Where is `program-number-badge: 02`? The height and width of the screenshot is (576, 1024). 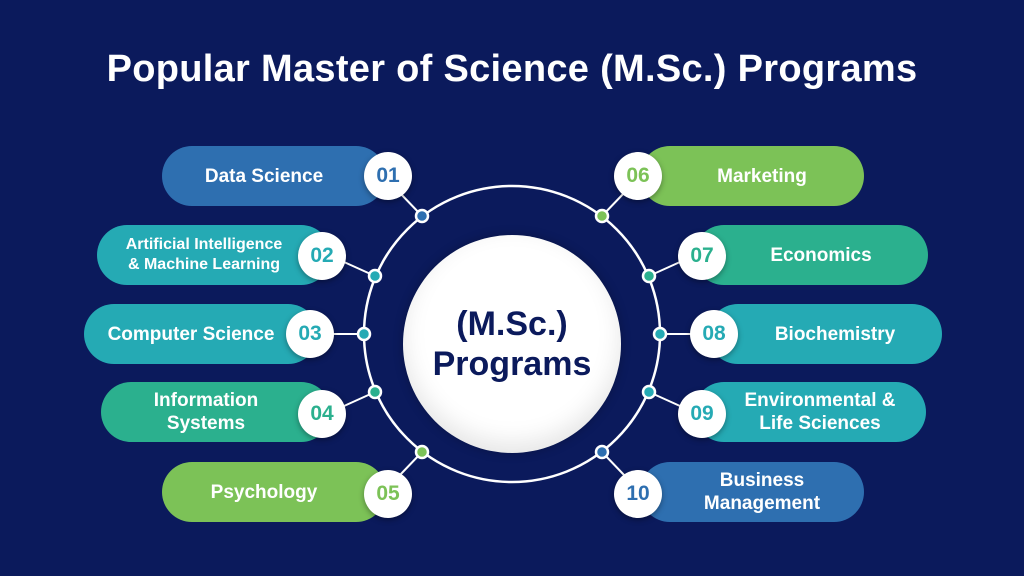
program-number-badge: 02 is located at coordinates (322, 256).